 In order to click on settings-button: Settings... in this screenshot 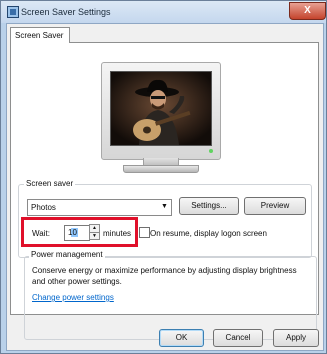, I will do `click(209, 206)`.